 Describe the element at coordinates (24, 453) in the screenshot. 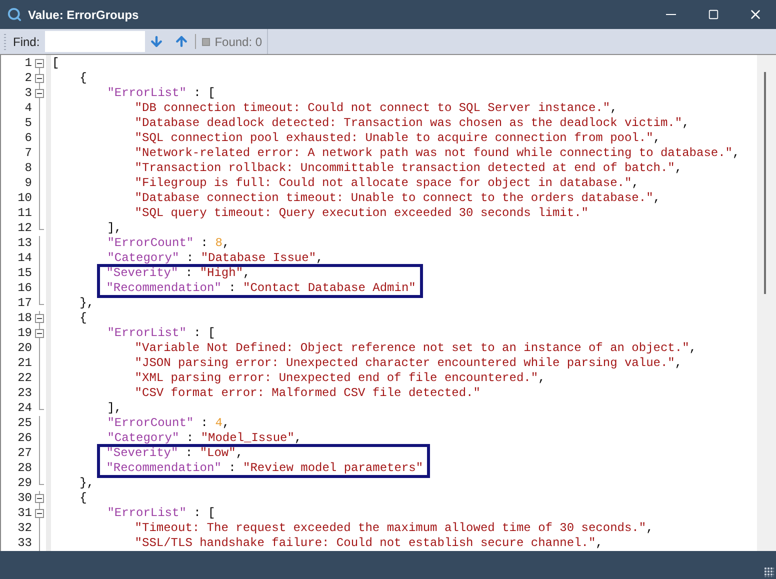

I see `line-number: 27` at that location.